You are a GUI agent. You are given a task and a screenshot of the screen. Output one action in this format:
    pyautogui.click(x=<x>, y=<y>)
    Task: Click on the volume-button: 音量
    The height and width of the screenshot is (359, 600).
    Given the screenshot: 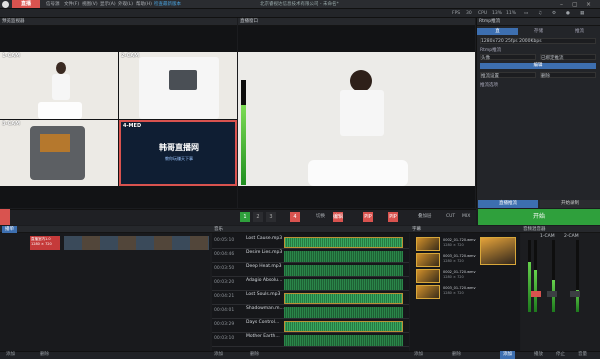 What is the action you would take?
    pyautogui.click(x=582, y=355)
    